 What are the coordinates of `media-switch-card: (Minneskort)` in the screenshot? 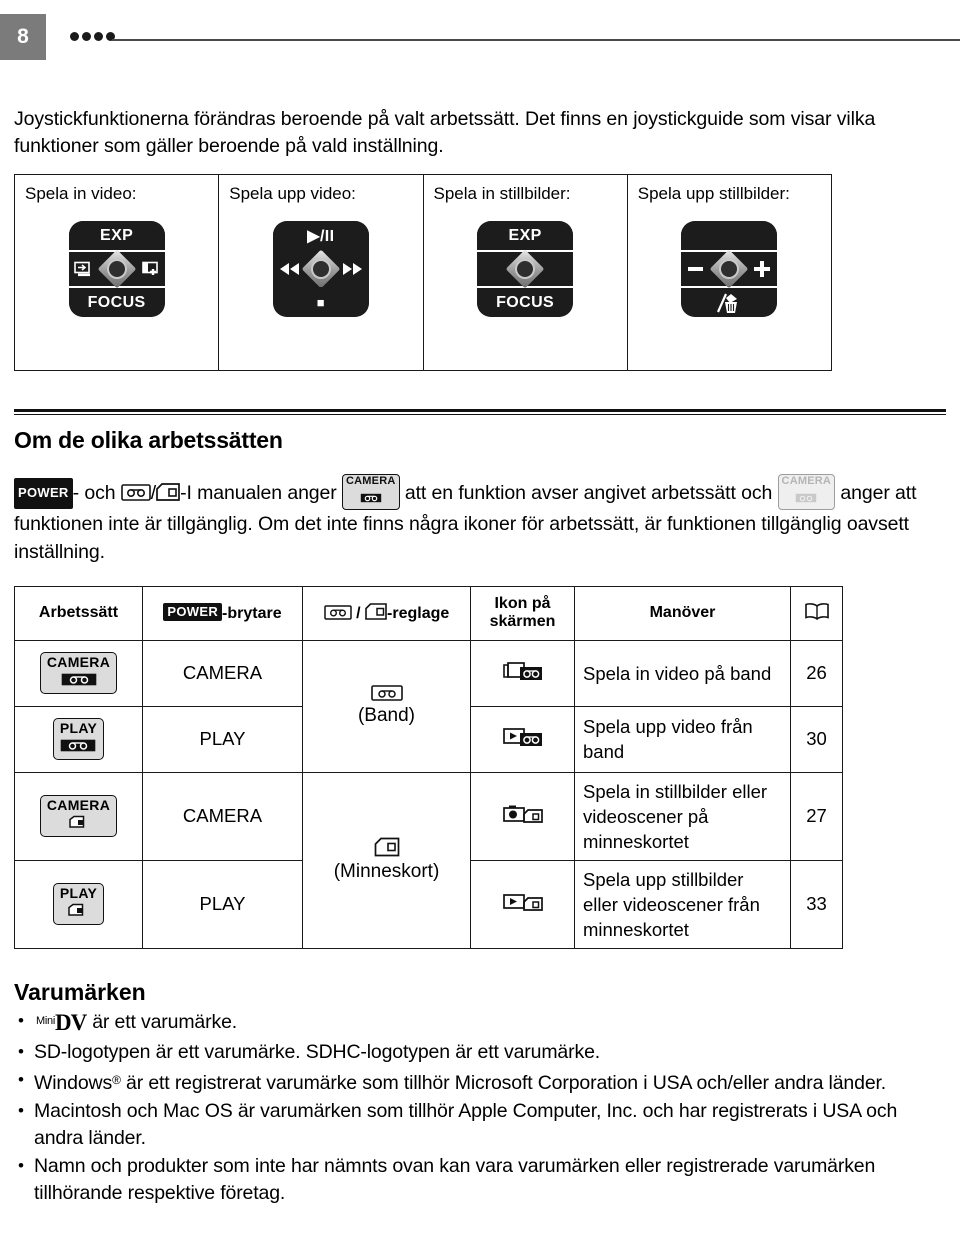 It's located at (386, 860).